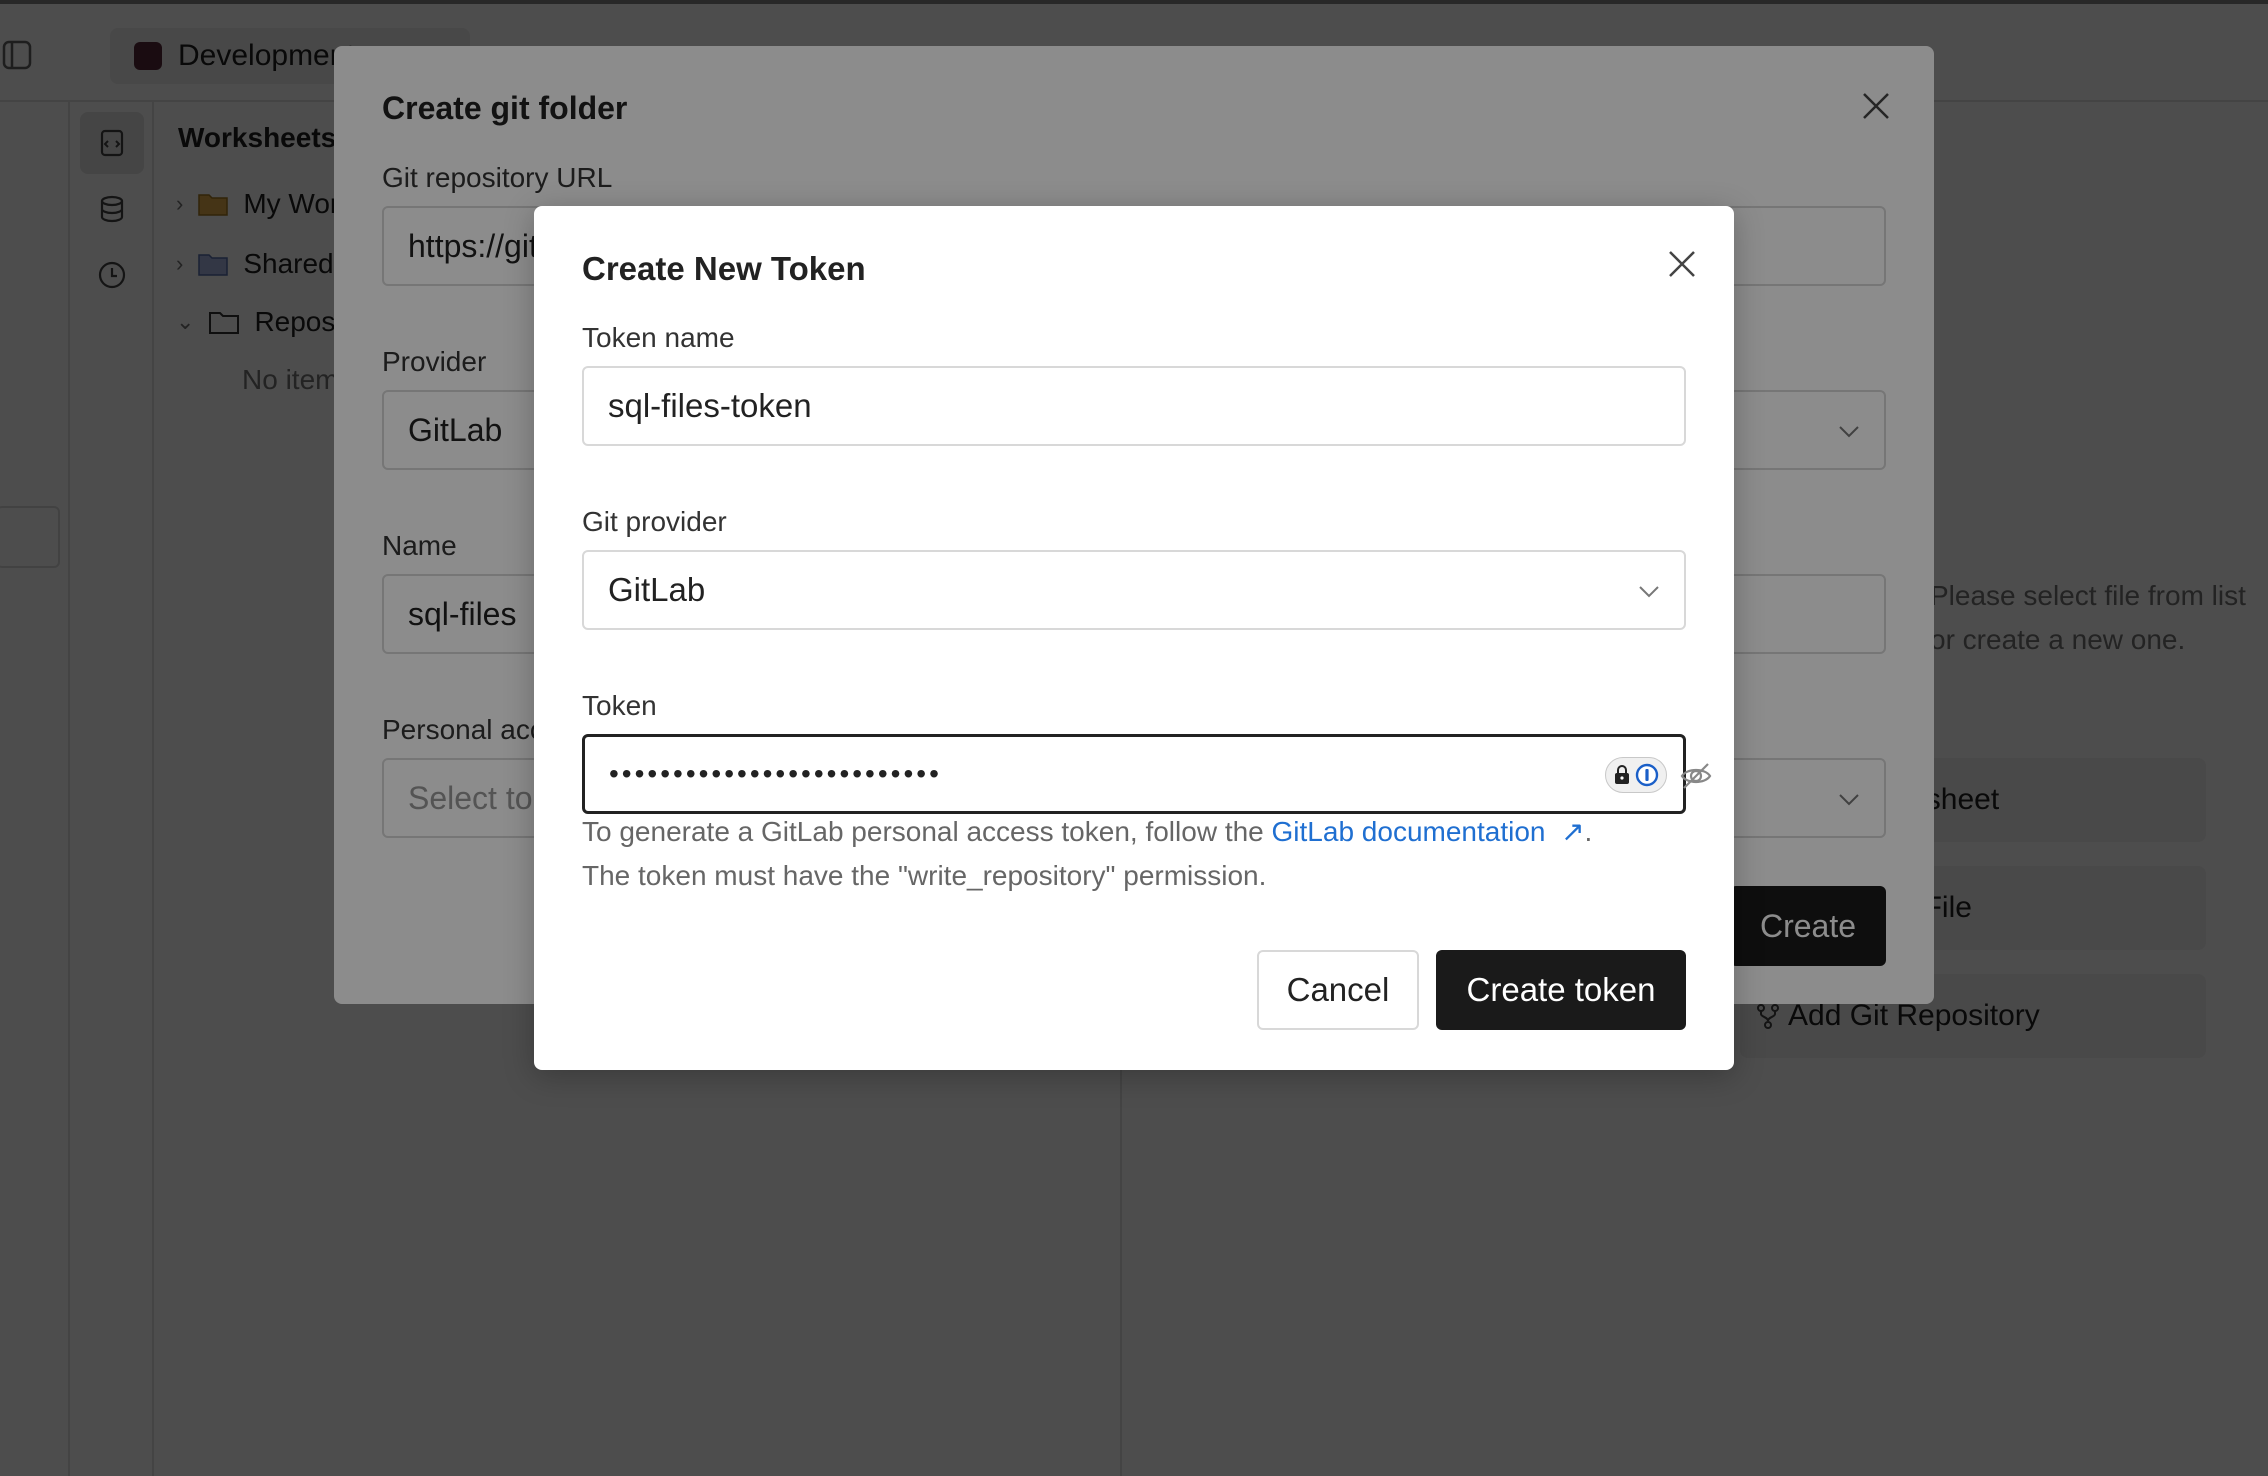  What do you see at coordinates (1696, 776) in the screenshot?
I see `eye-off-icon` at bounding box center [1696, 776].